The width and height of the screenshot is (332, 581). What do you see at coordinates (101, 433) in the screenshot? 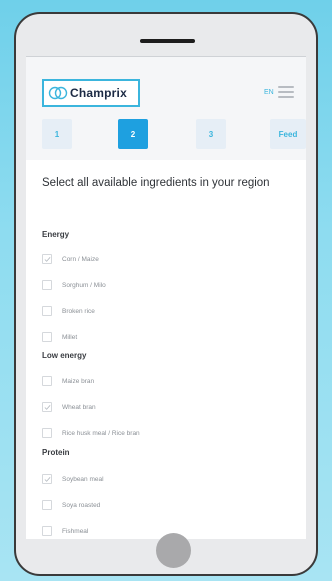
I see `option-label: Rice husk meal / Rice bran` at bounding box center [101, 433].